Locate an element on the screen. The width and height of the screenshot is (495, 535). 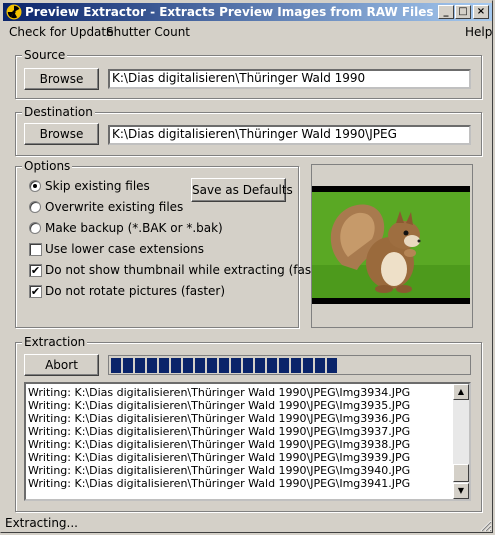
checkbox-no-rotate-label: Do not rotate pictures (faster) is located at coordinates (135, 291).